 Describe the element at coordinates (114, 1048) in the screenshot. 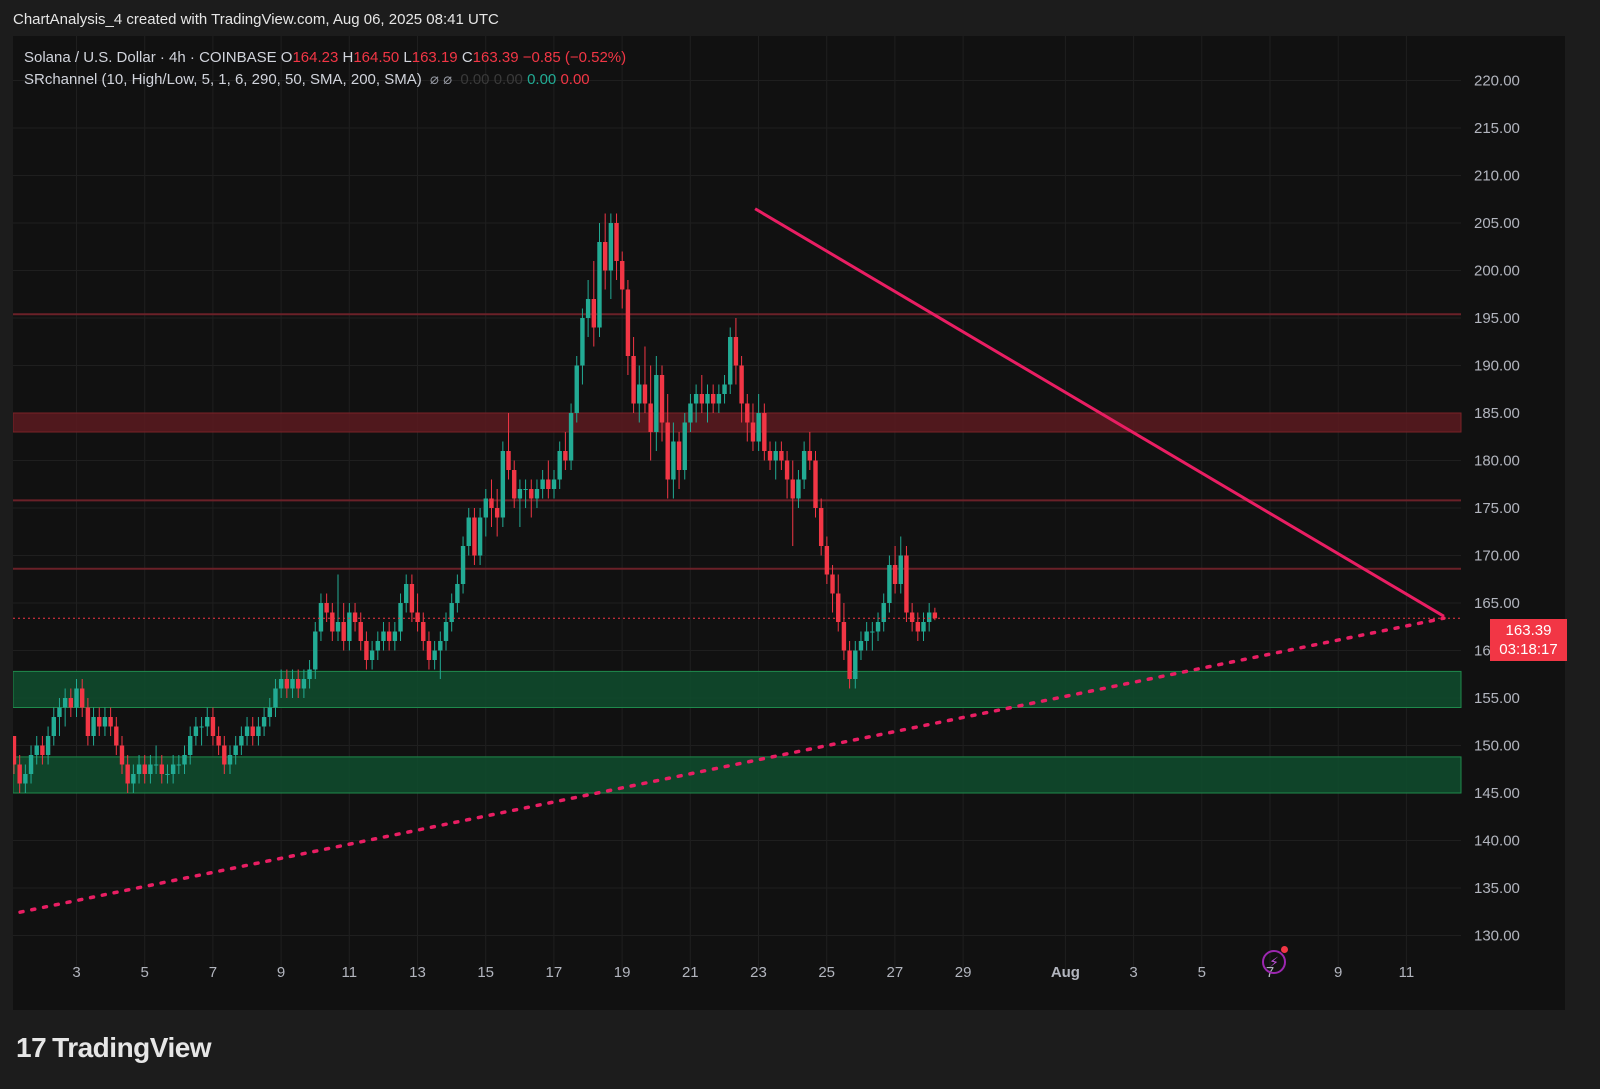

I see `tradingview-logo: 17 TradingView` at that location.